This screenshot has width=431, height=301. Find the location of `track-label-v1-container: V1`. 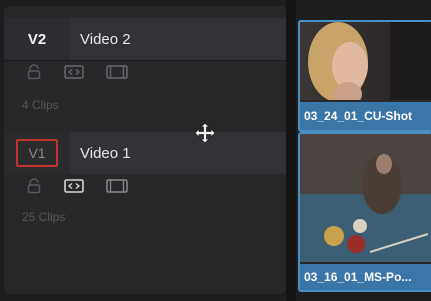

track-label-v1-container: V1 is located at coordinates (37, 153).